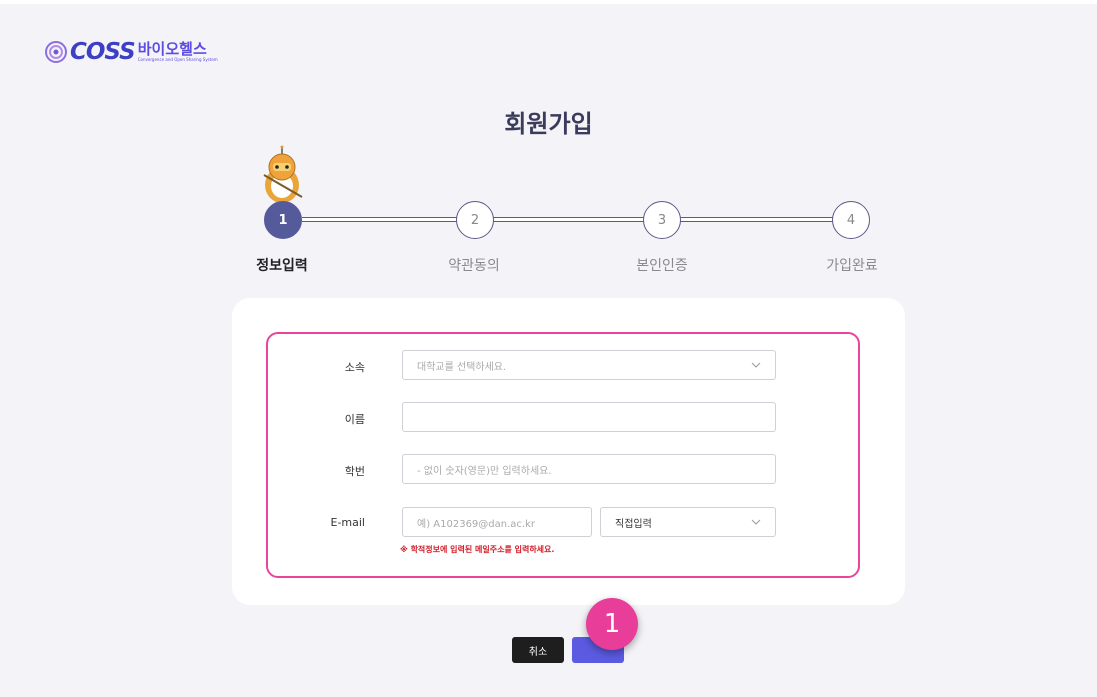 The width and height of the screenshot is (1097, 697). Describe the element at coordinates (589, 469) in the screenshot. I see `student-id-input: - 없이 숫자(영문)만 입력하세요.` at that location.